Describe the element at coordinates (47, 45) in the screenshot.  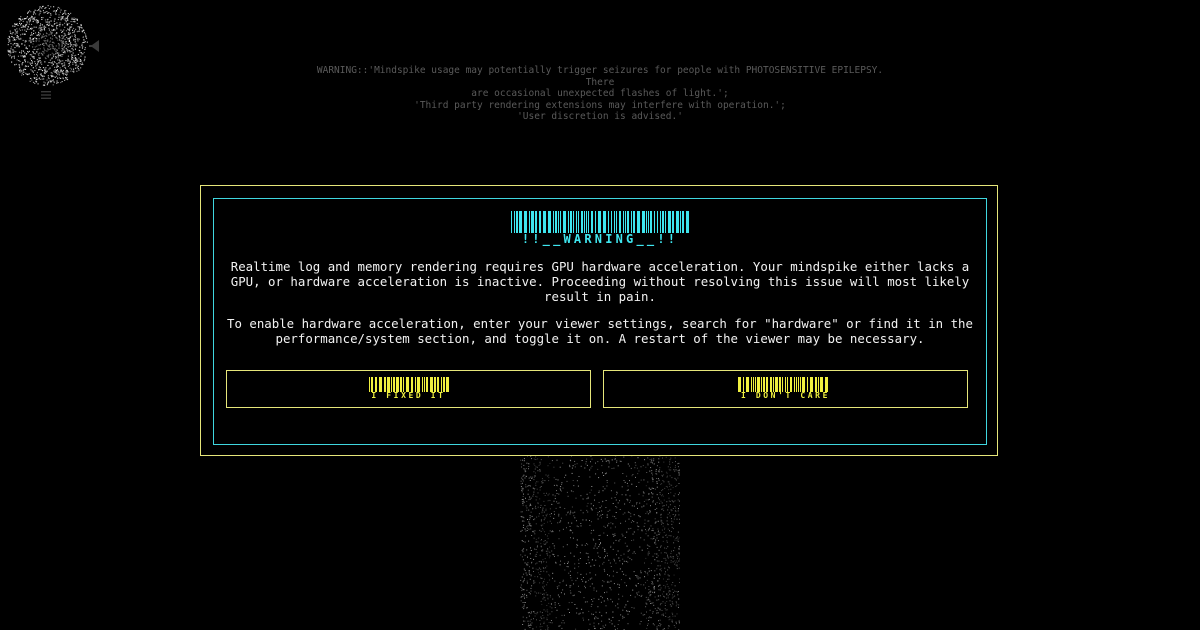
I see `diamond-logo-icon` at that location.